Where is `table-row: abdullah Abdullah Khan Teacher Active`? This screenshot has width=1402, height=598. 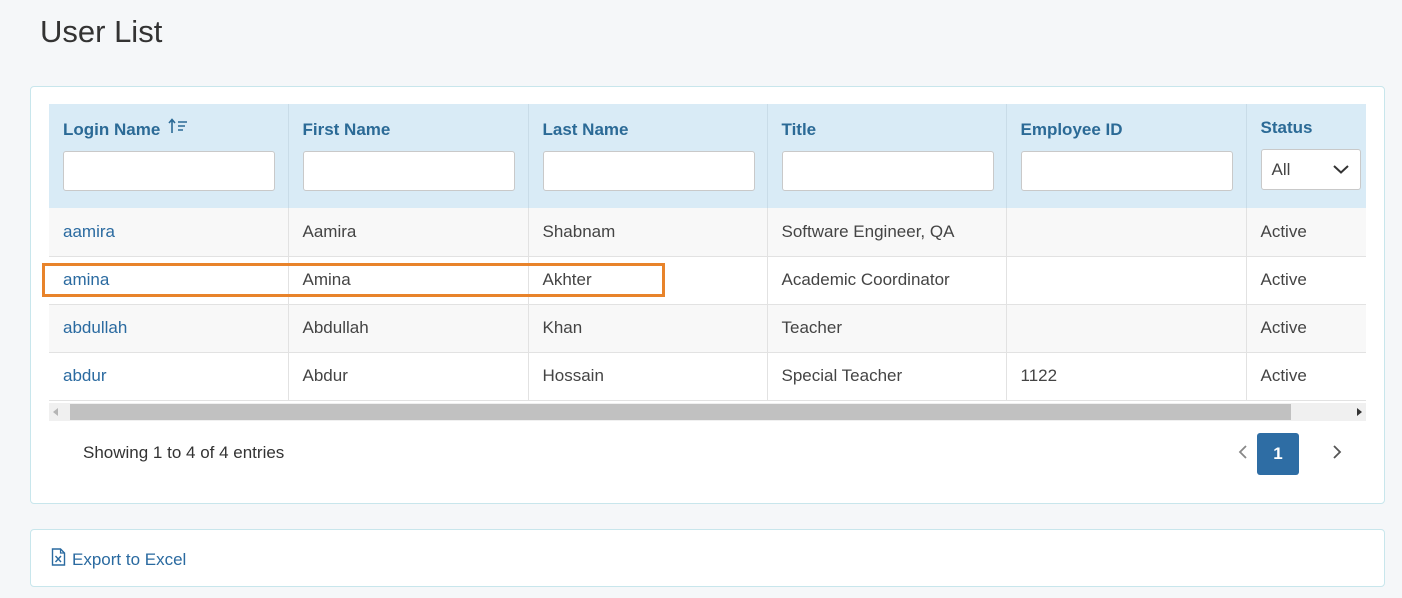
table-row: abdullah Abdullah Khan Teacher Active is located at coordinates (707, 328).